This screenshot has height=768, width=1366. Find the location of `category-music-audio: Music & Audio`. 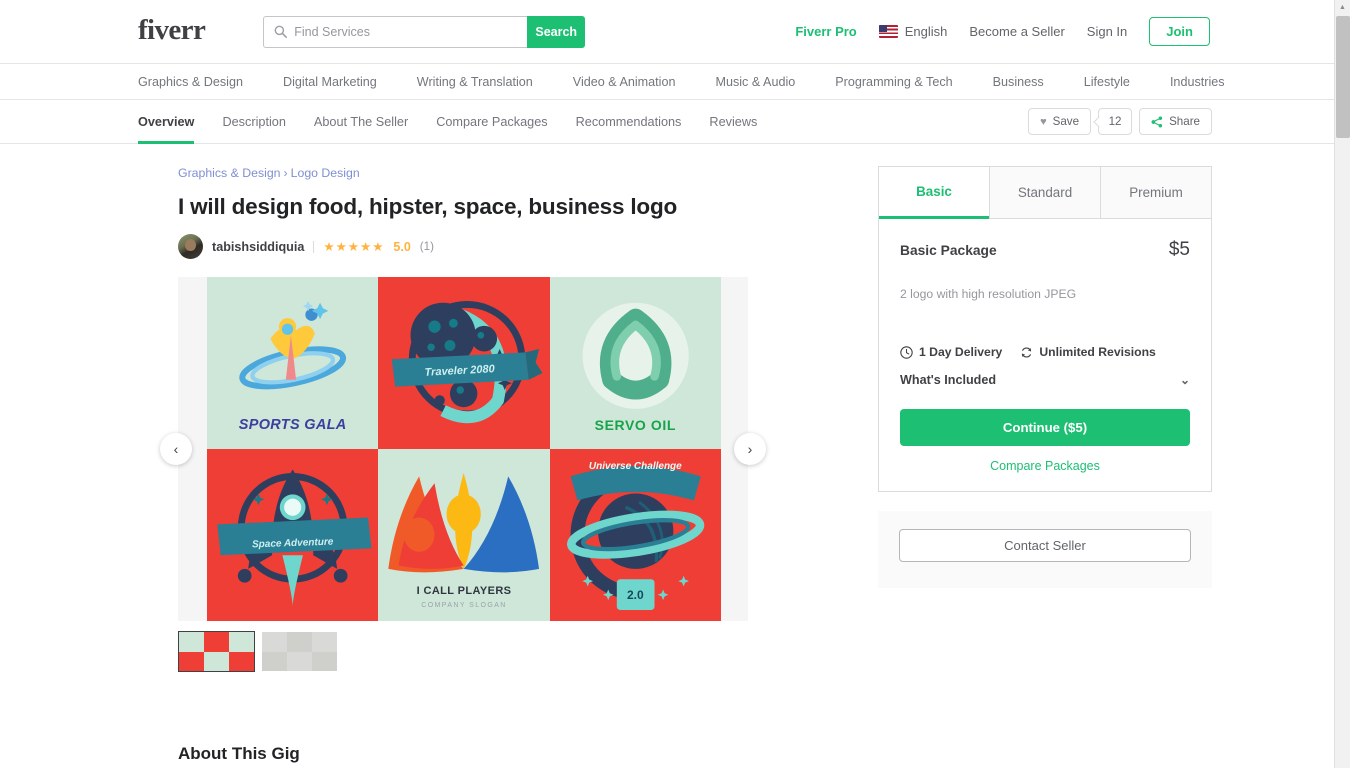

category-music-audio: Music & Audio is located at coordinates (755, 82).